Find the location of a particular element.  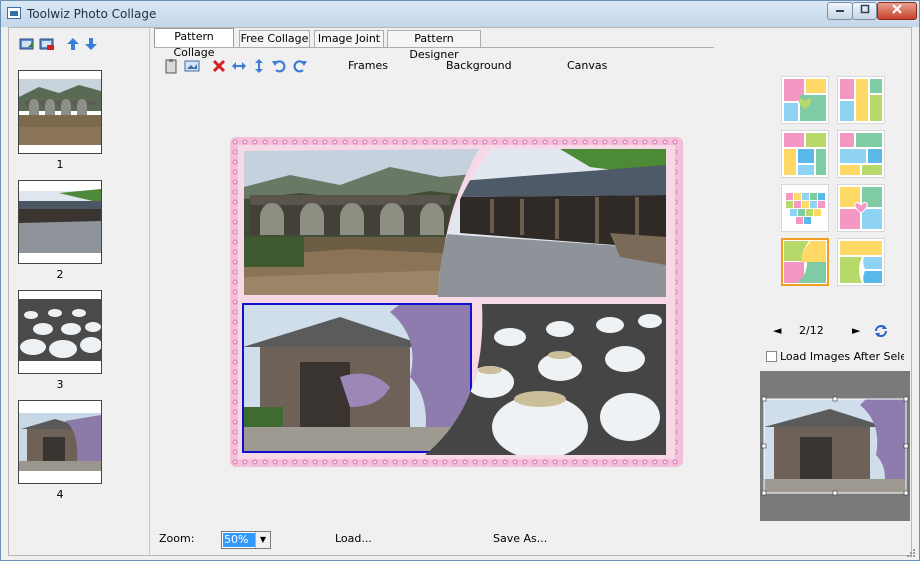

pager-page-indicator: 2/12 is located at coordinates (811, 330).